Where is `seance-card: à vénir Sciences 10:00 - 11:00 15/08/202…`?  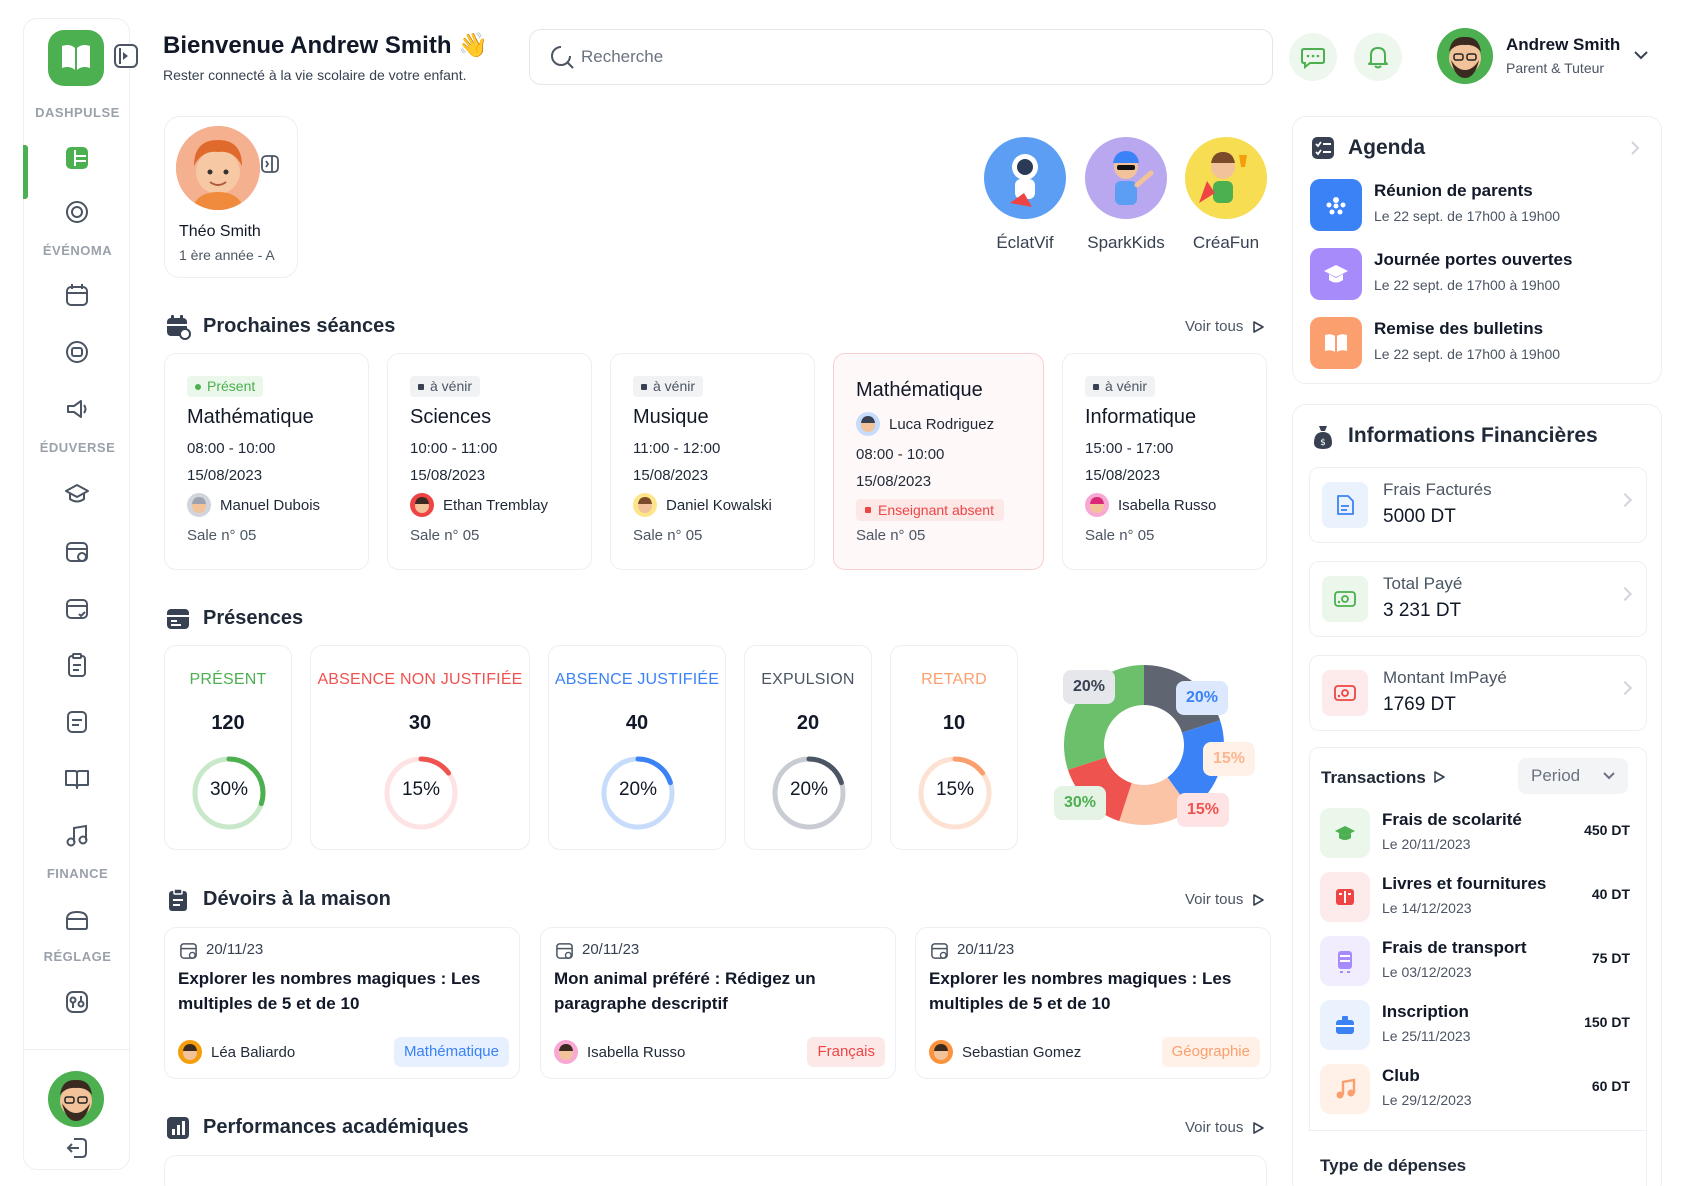 seance-card: à vénir Sciences 10:00 - 11:00 15/08/202… is located at coordinates (489, 461).